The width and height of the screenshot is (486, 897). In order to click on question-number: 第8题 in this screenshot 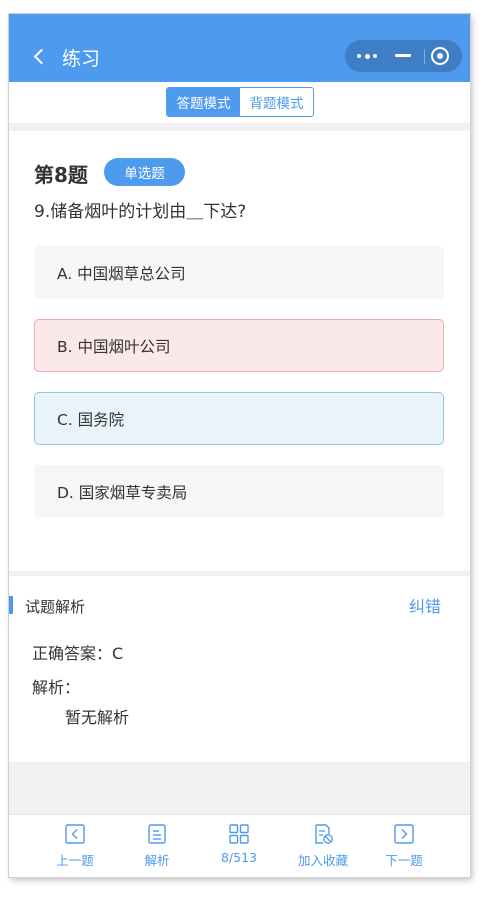, I will do `click(61, 175)`.